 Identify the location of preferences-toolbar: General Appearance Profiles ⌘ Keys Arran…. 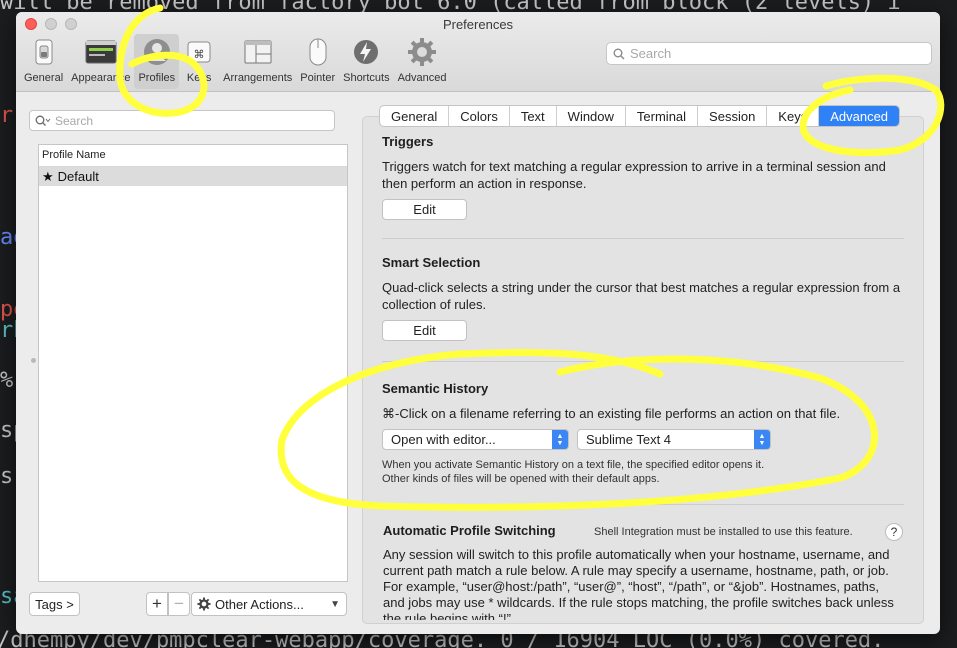
(235, 61).